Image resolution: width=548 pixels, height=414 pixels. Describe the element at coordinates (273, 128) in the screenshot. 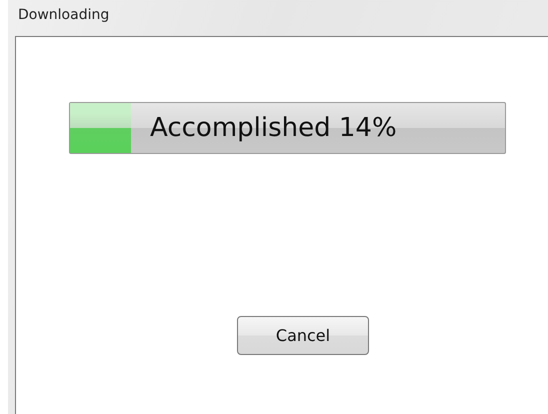

I see `progress-label: Accomplished 14%` at that location.